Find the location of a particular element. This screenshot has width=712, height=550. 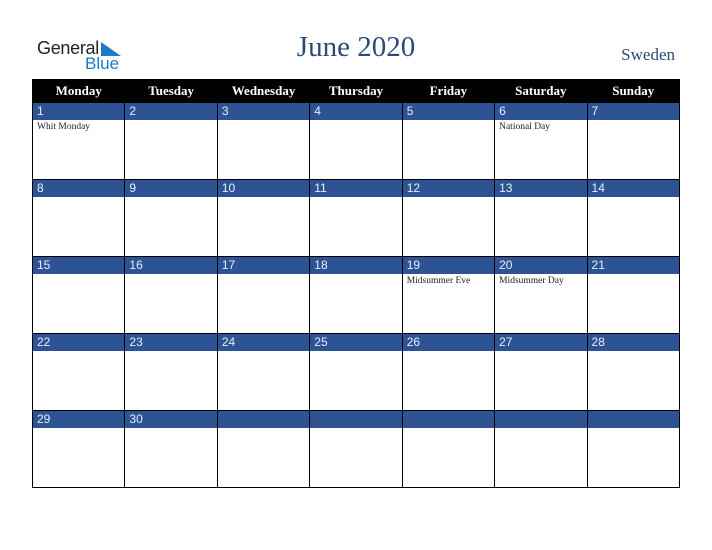

day-number: 11 is located at coordinates (356, 188).